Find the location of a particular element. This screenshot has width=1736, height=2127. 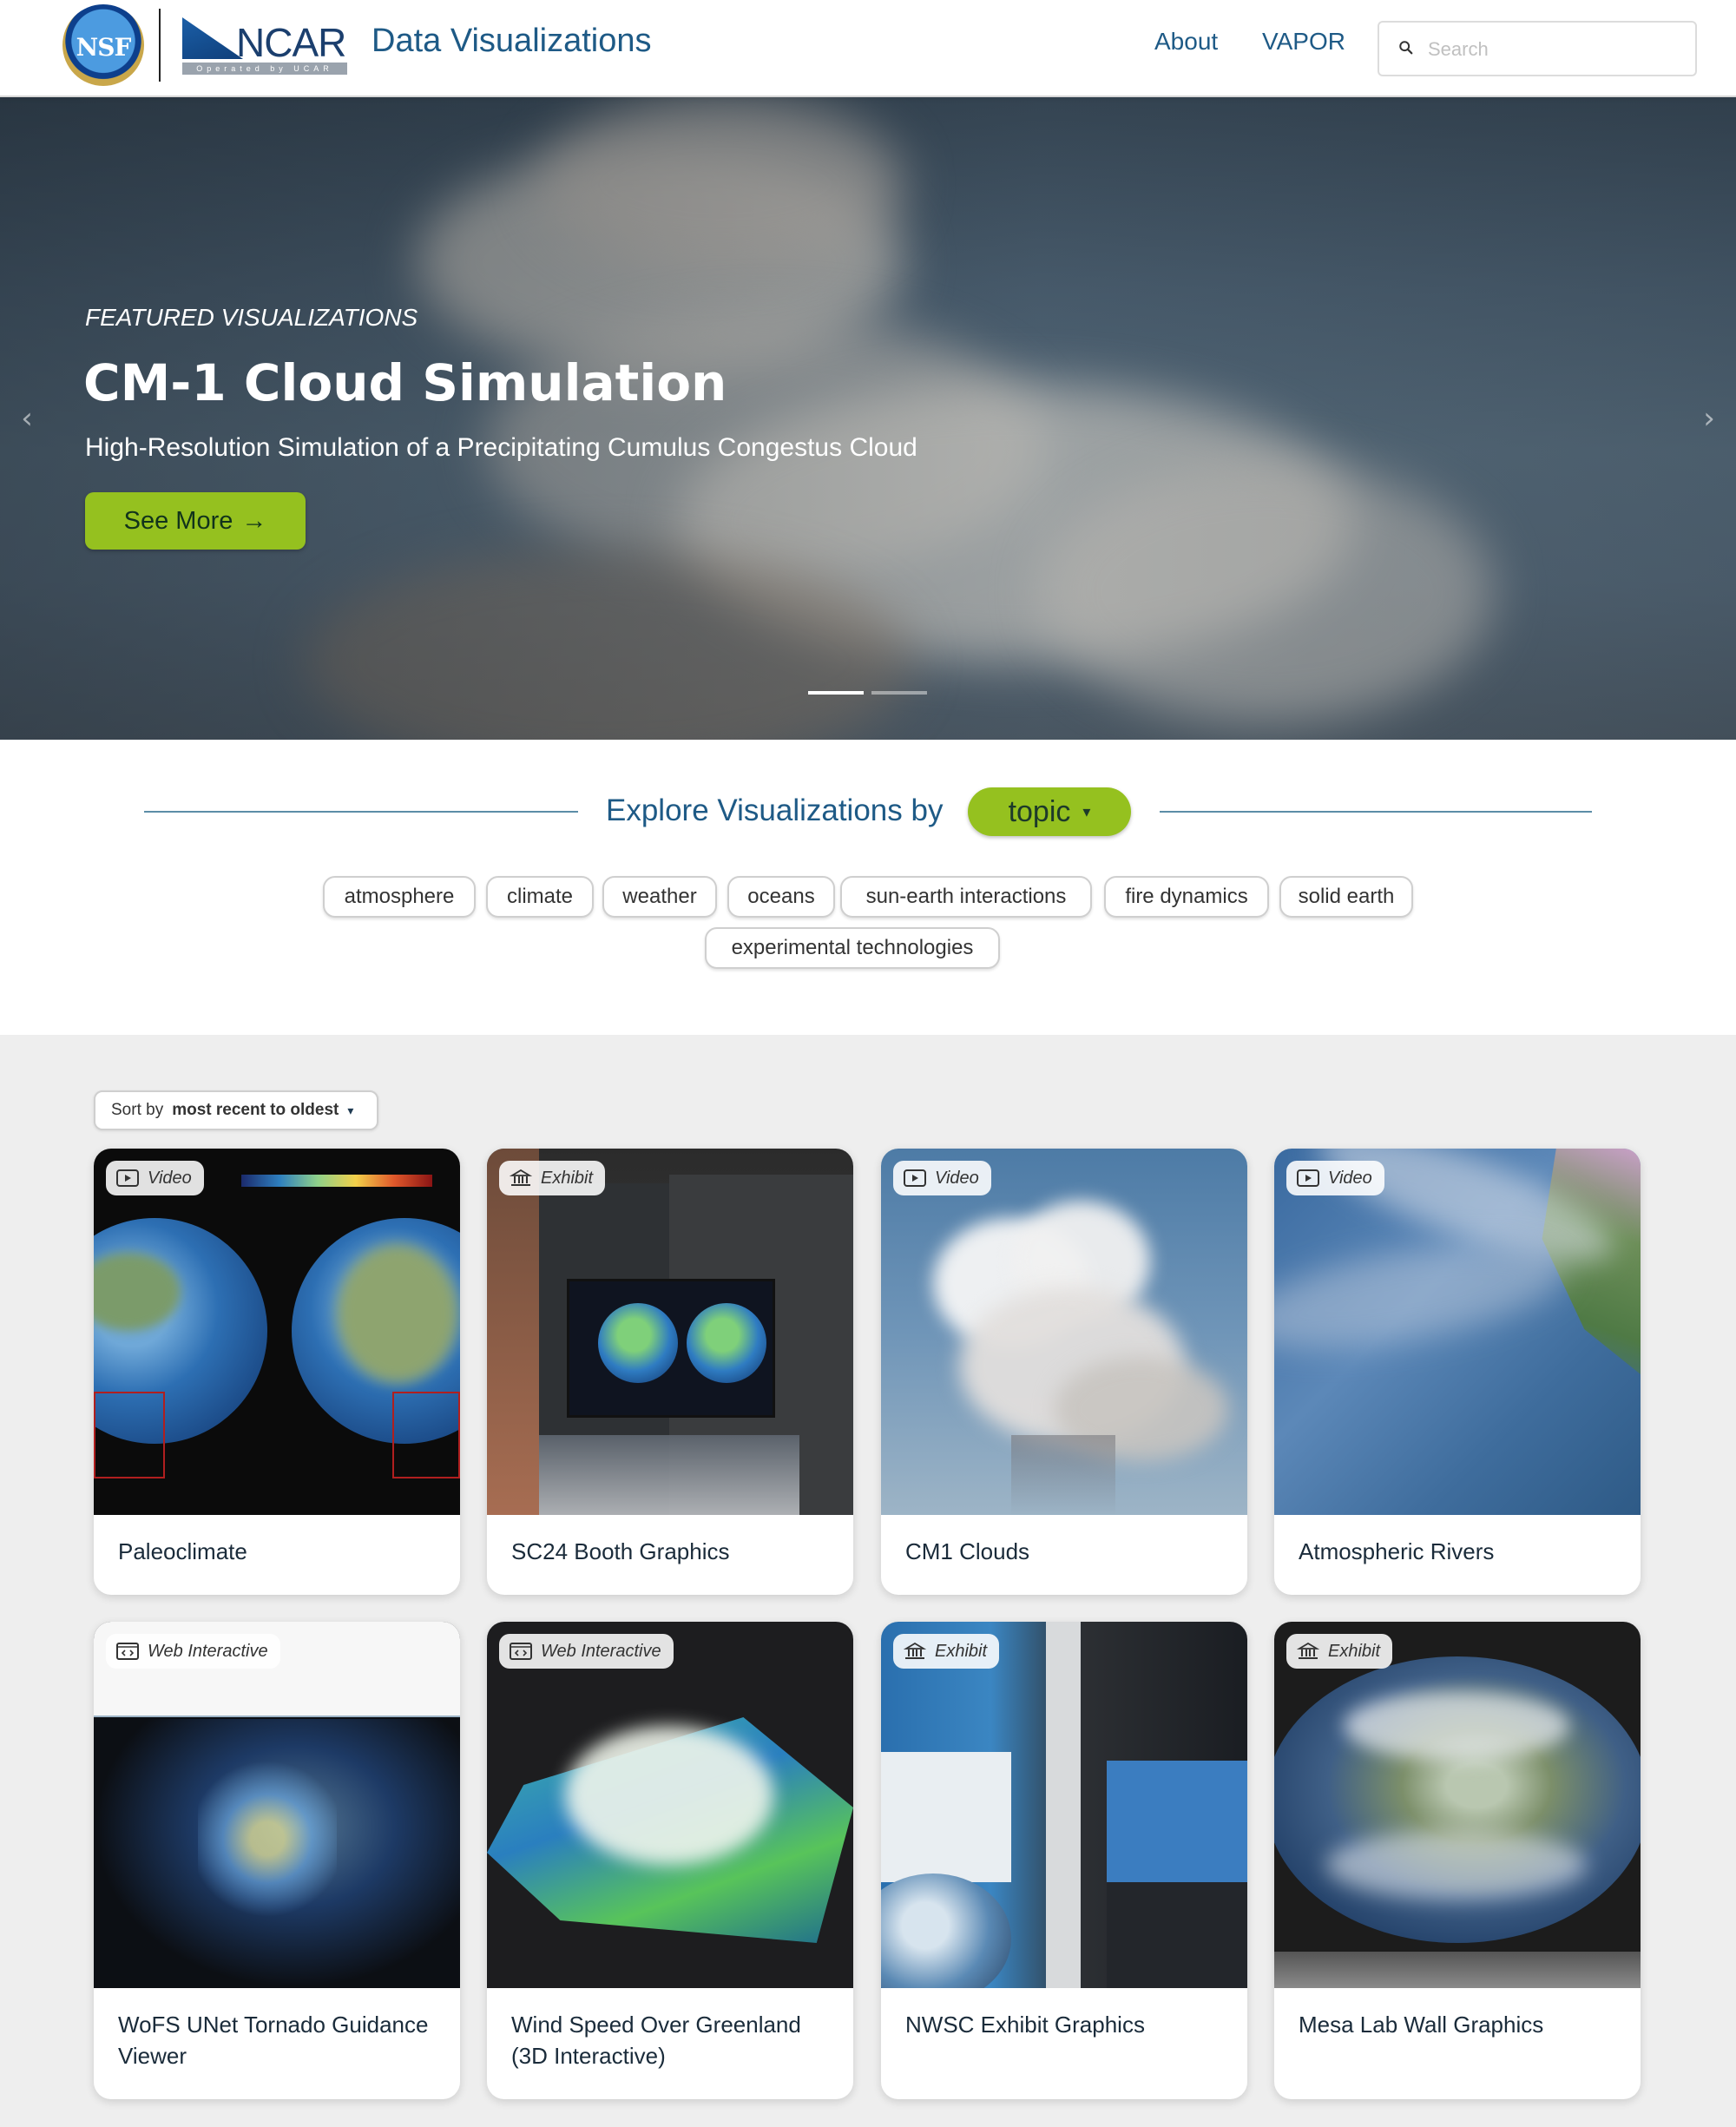

nsf-logo: NSF is located at coordinates (103, 45).